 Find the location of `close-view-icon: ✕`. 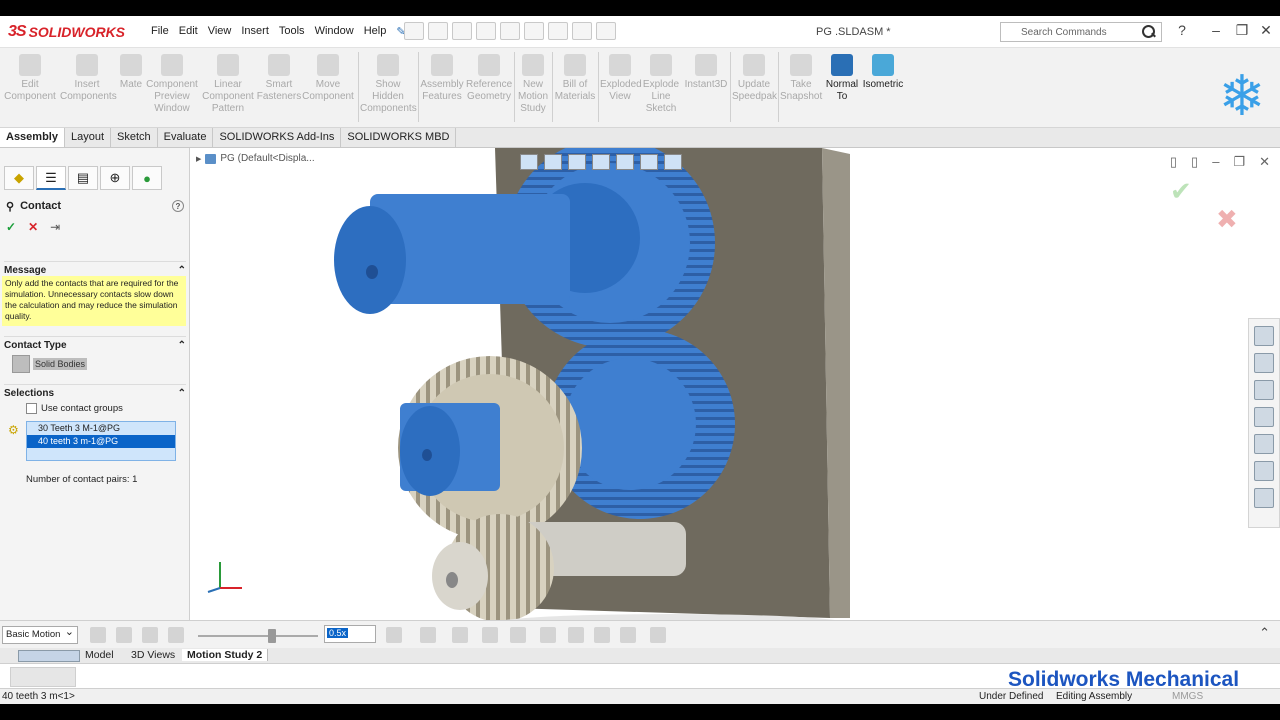

close-view-icon: ✕ is located at coordinates (1264, 162).